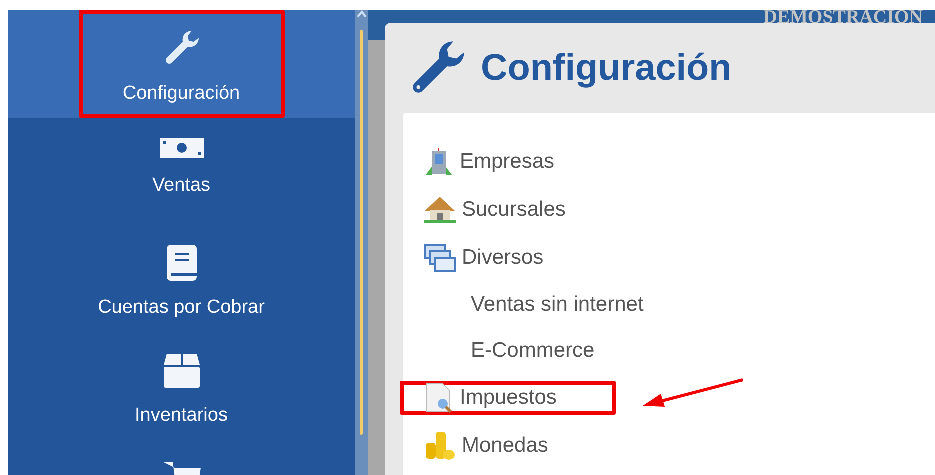 This screenshot has height=475, width=935. What do you see at coordinates (669, 351) in the screenshot?
I see `submenu-link: E-Commerce` at bounding box center [669, 351].